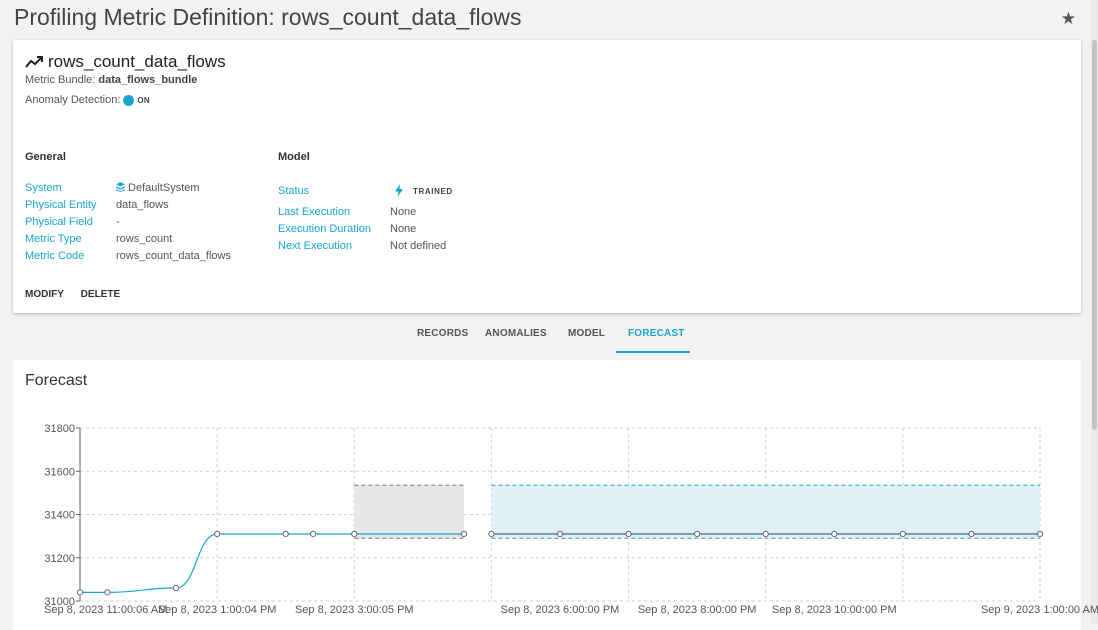 The image size is (1098, 630). I want to click on metric-name: rows_count_data_flows, so click(137, 61).